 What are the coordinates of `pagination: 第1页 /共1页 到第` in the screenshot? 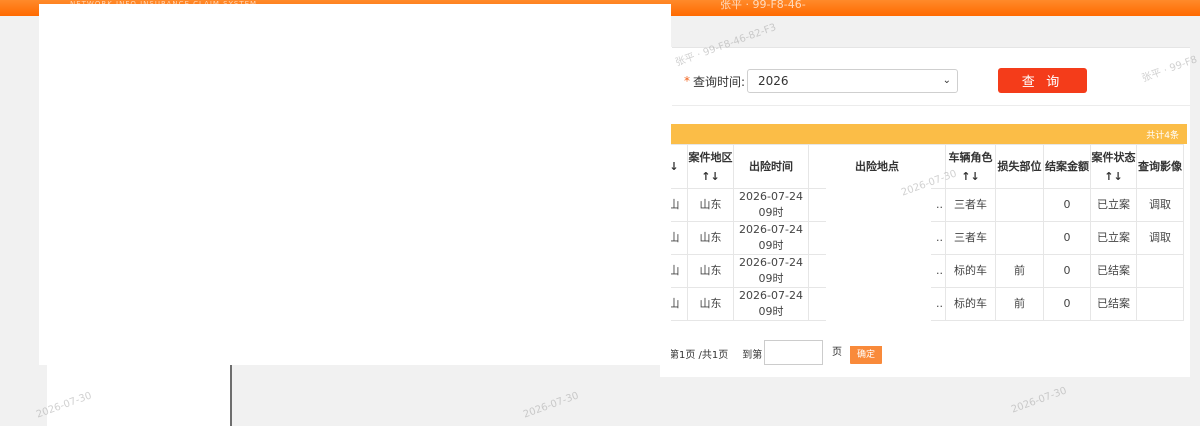 It's located at (715, 353).